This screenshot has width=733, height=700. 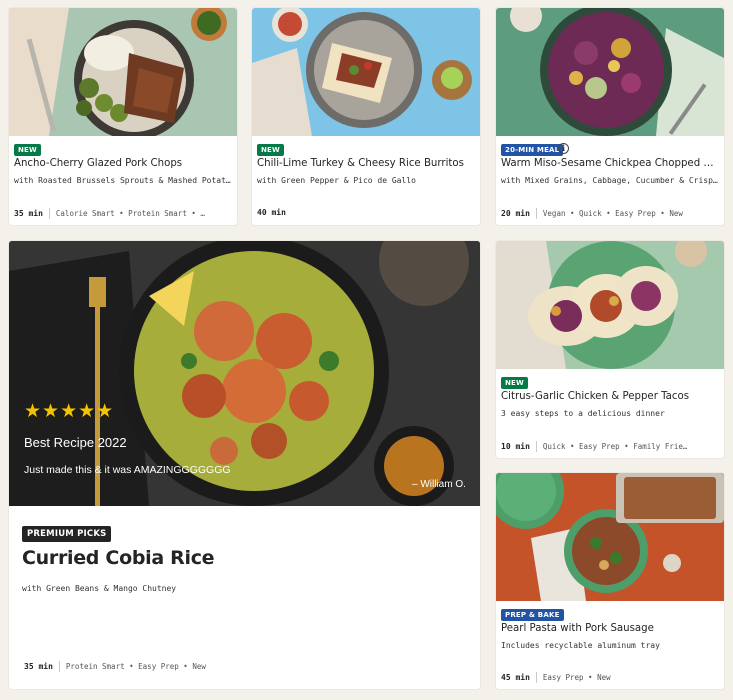 I want to click on featured-recipe-subtitle: with Green Beans & Mango Chutney, so click(x=99, y=588).